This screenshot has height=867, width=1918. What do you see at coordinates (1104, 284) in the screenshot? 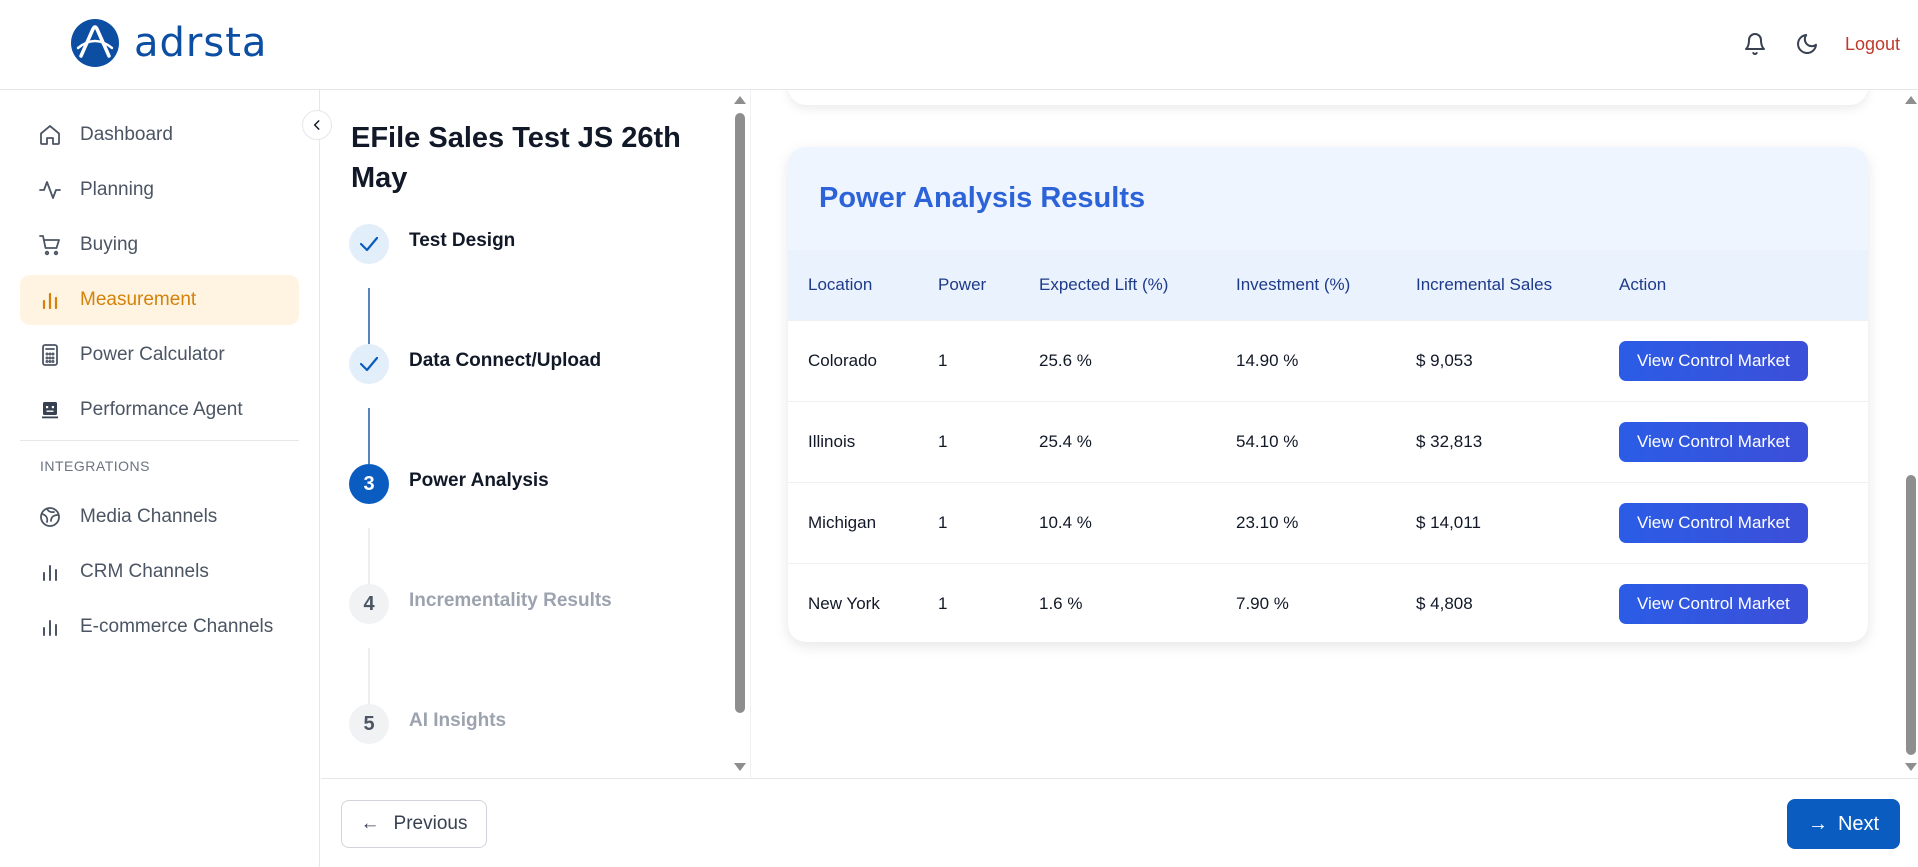
I see `col-expected-lift: Expected Lift (%)` at bounding box center [1104, 284].